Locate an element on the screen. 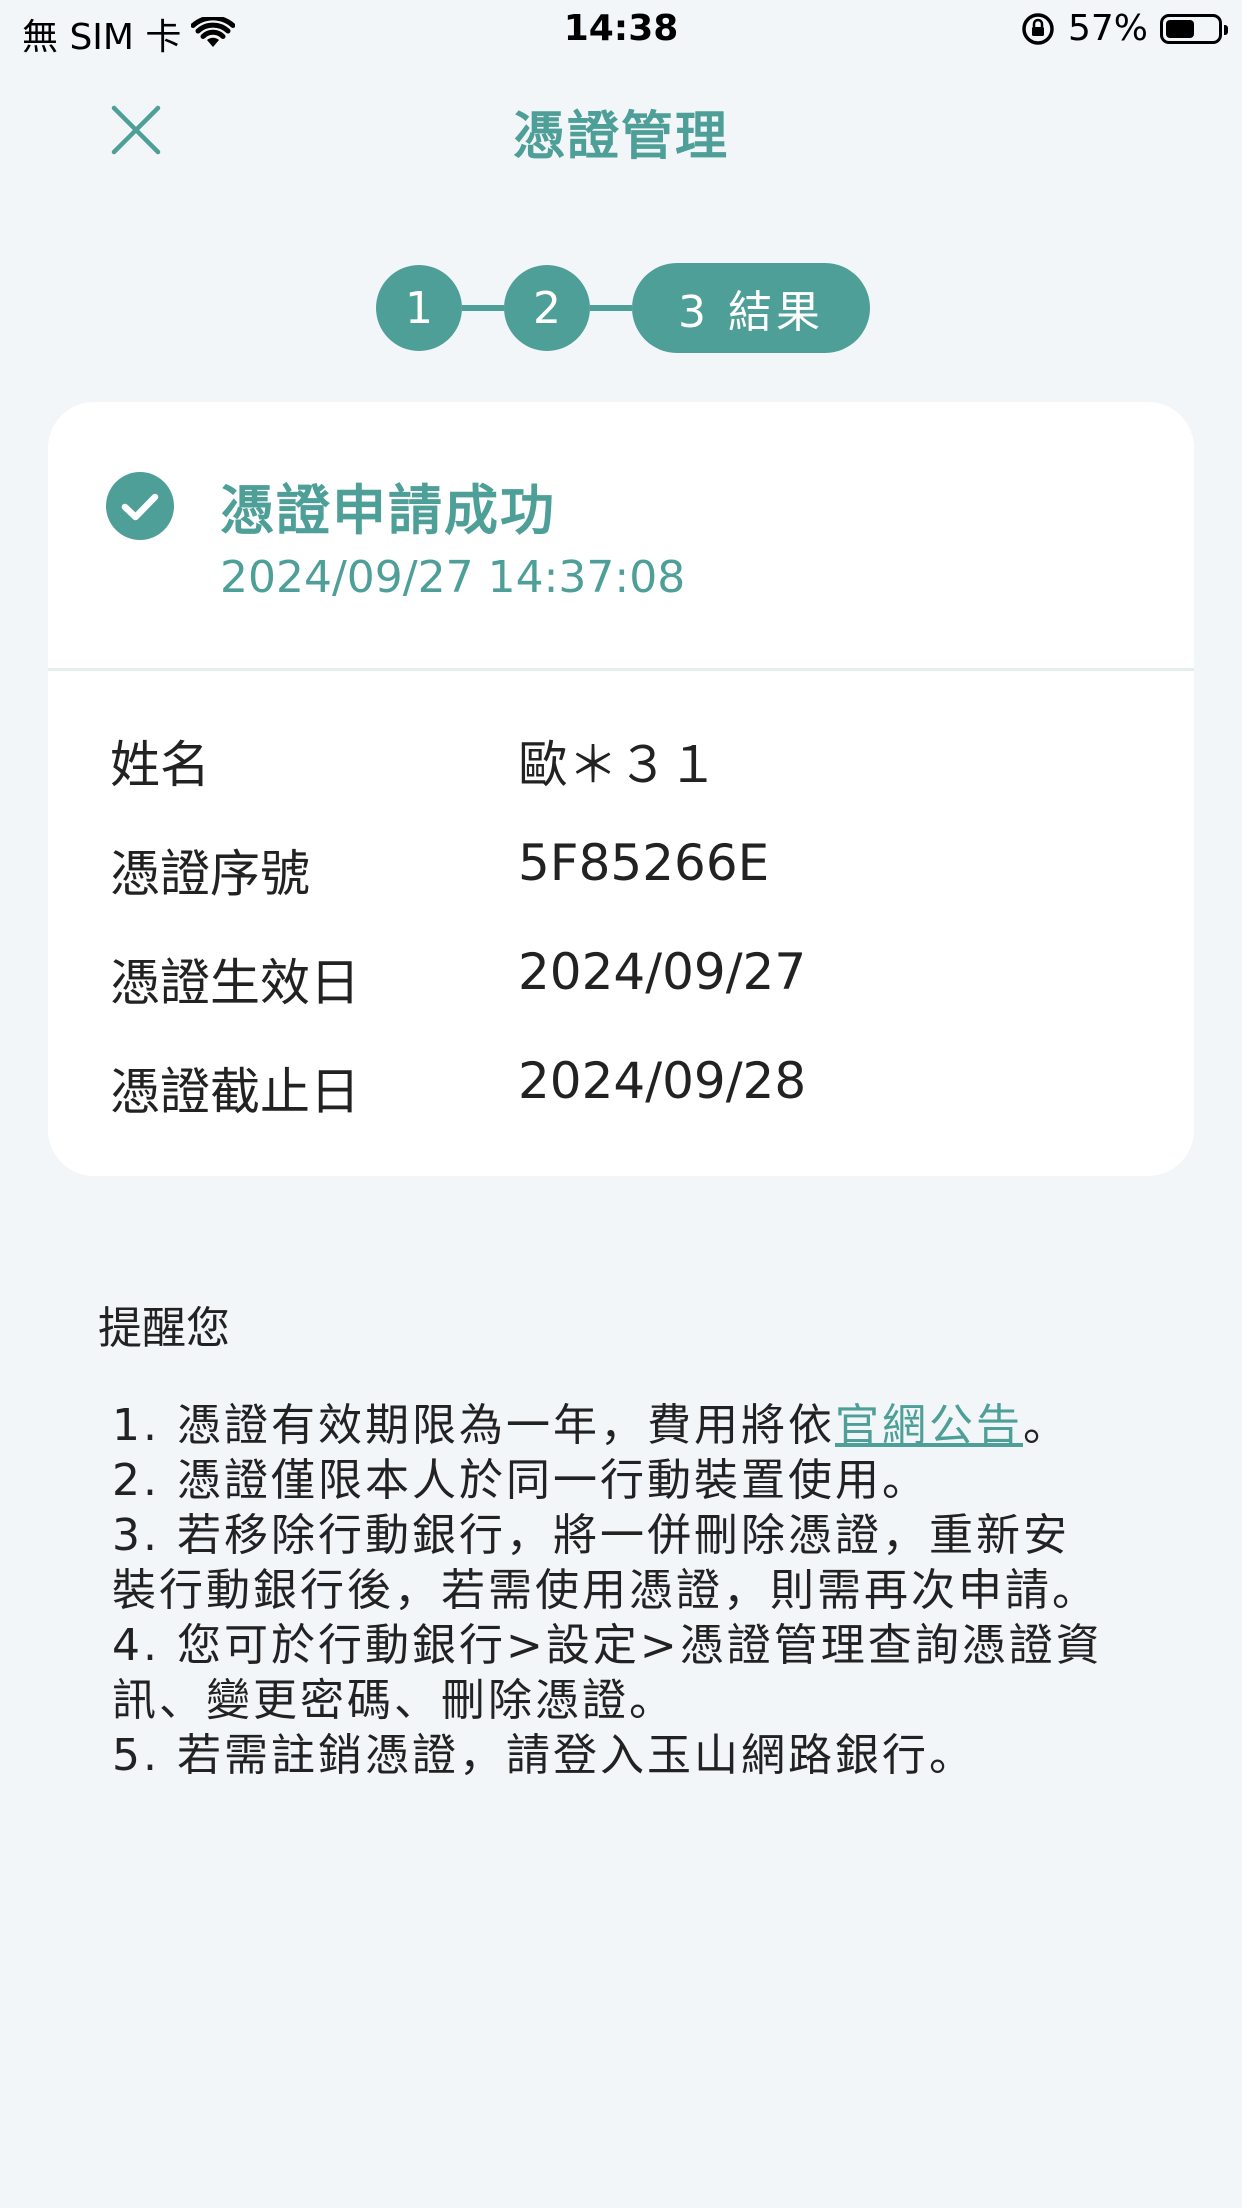  detail-label: 憑證截止日 is located at coordinates (235, 1092).